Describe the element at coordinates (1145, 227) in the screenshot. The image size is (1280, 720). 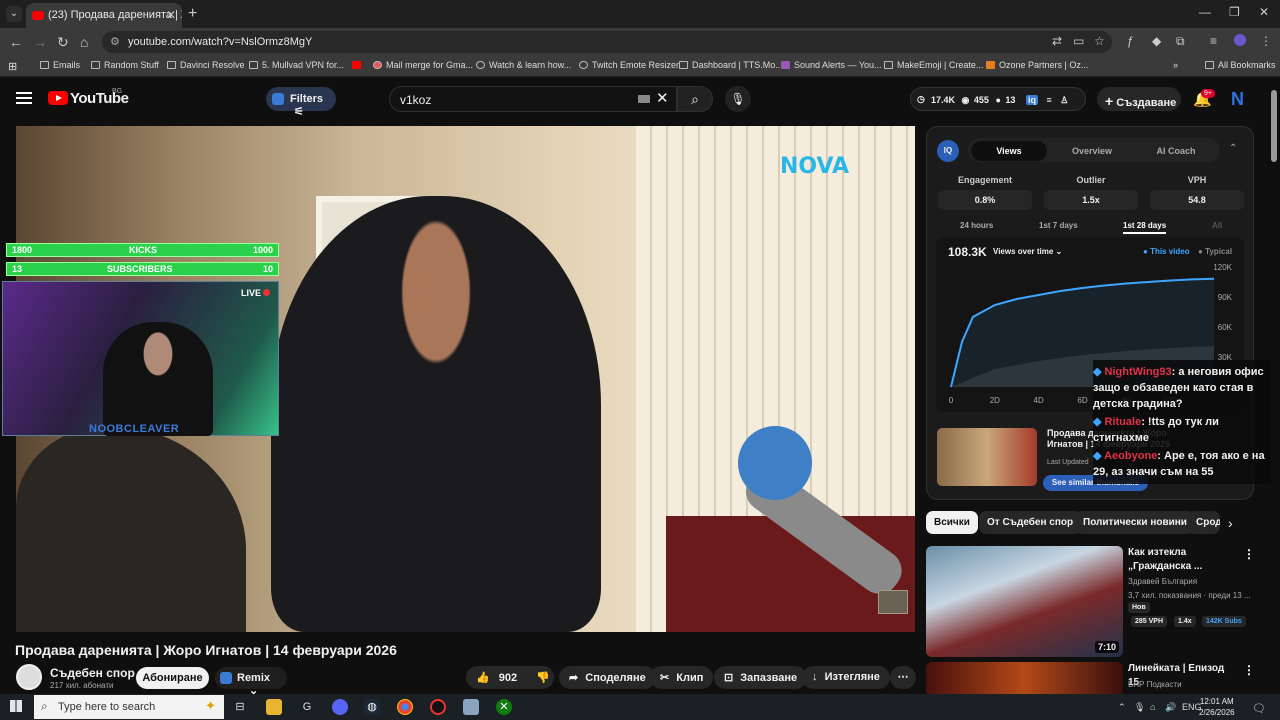
I see `range-28d: 1st 28 days` at that location.